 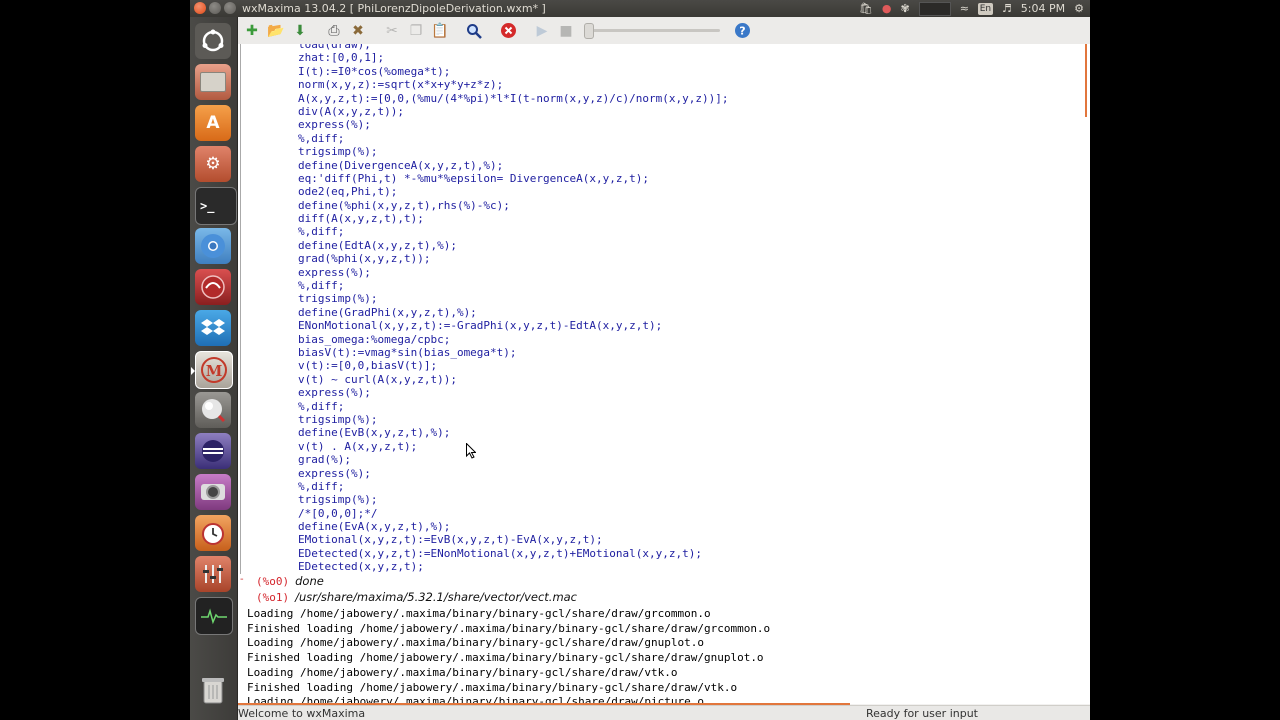 I want to click on print-icon: ⎙, so click(x=334, y=30).